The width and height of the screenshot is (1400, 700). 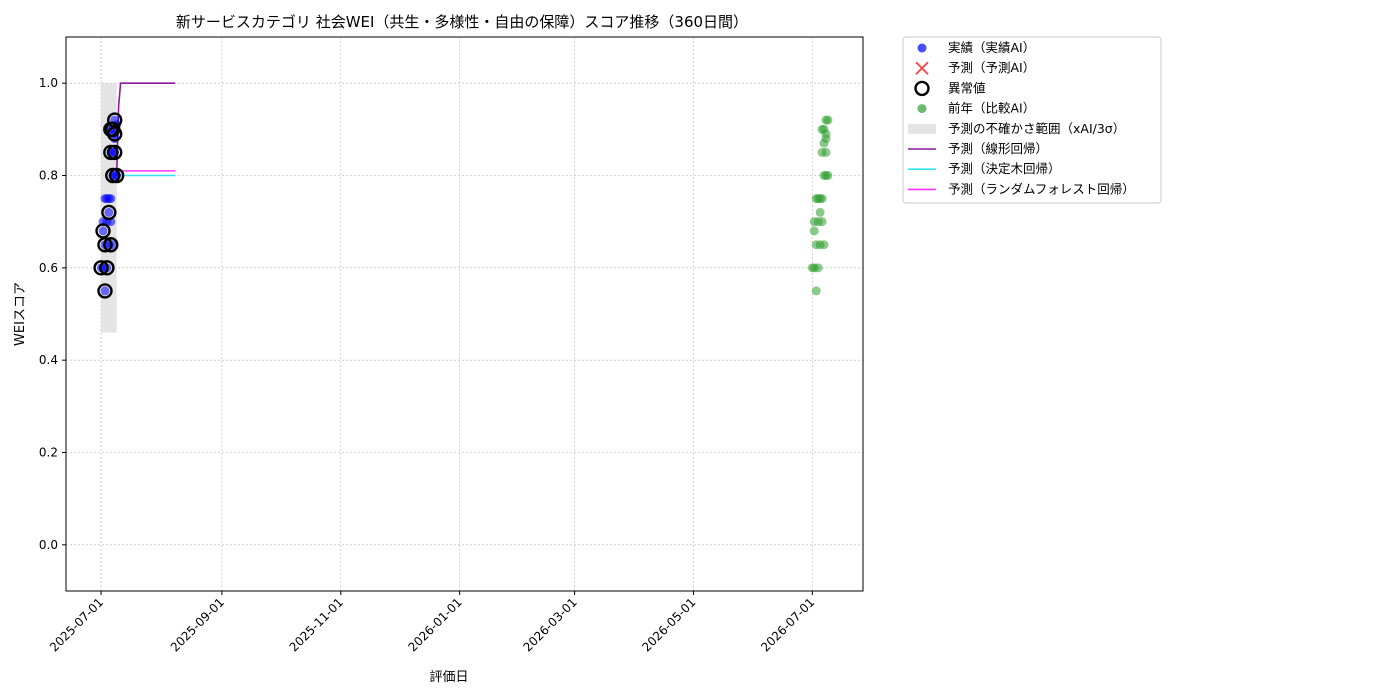 I want to click on y-tick-label: 1.0, so click(x=48, y=83).